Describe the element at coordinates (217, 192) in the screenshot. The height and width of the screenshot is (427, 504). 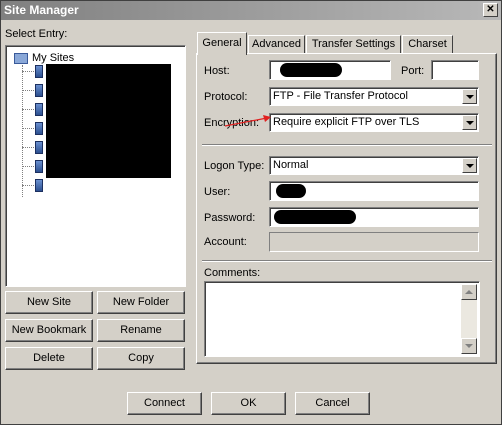
I see `user-label: User:` at that location.